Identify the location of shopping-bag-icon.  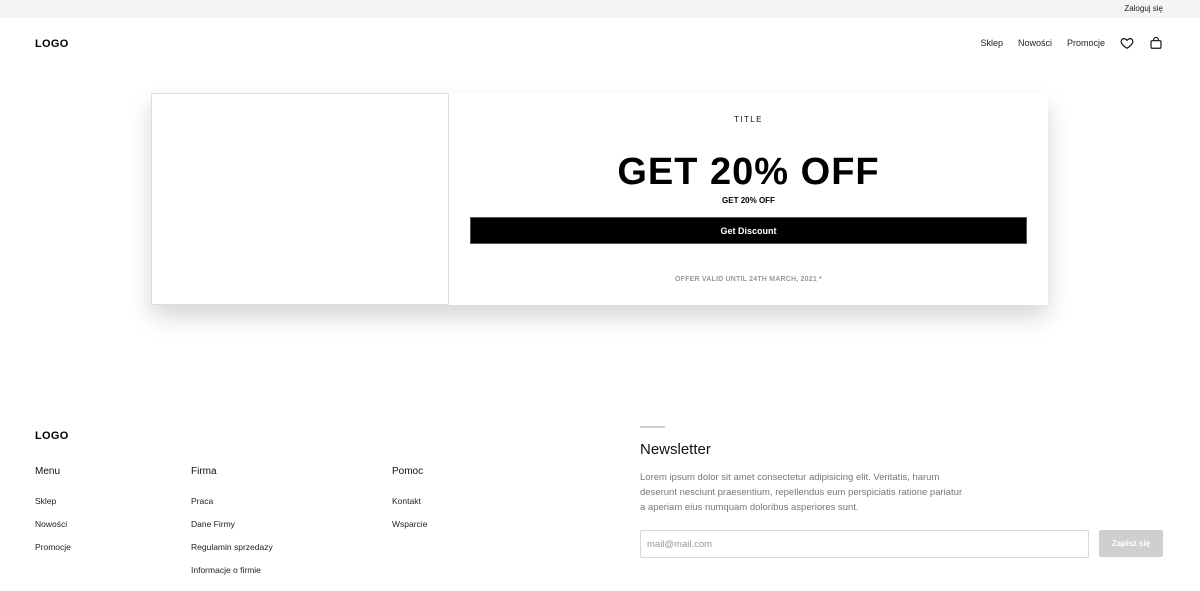
(1156, 43).